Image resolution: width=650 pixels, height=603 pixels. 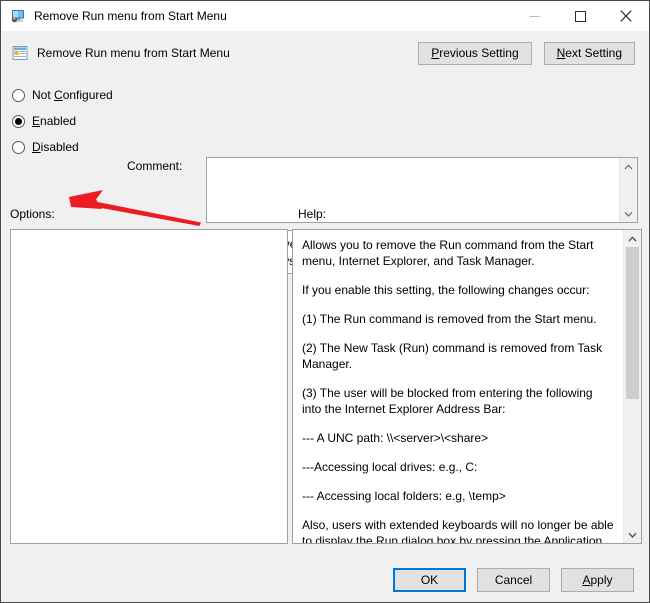 I want to click on help-label: Help:, so click(x=312, y=214).